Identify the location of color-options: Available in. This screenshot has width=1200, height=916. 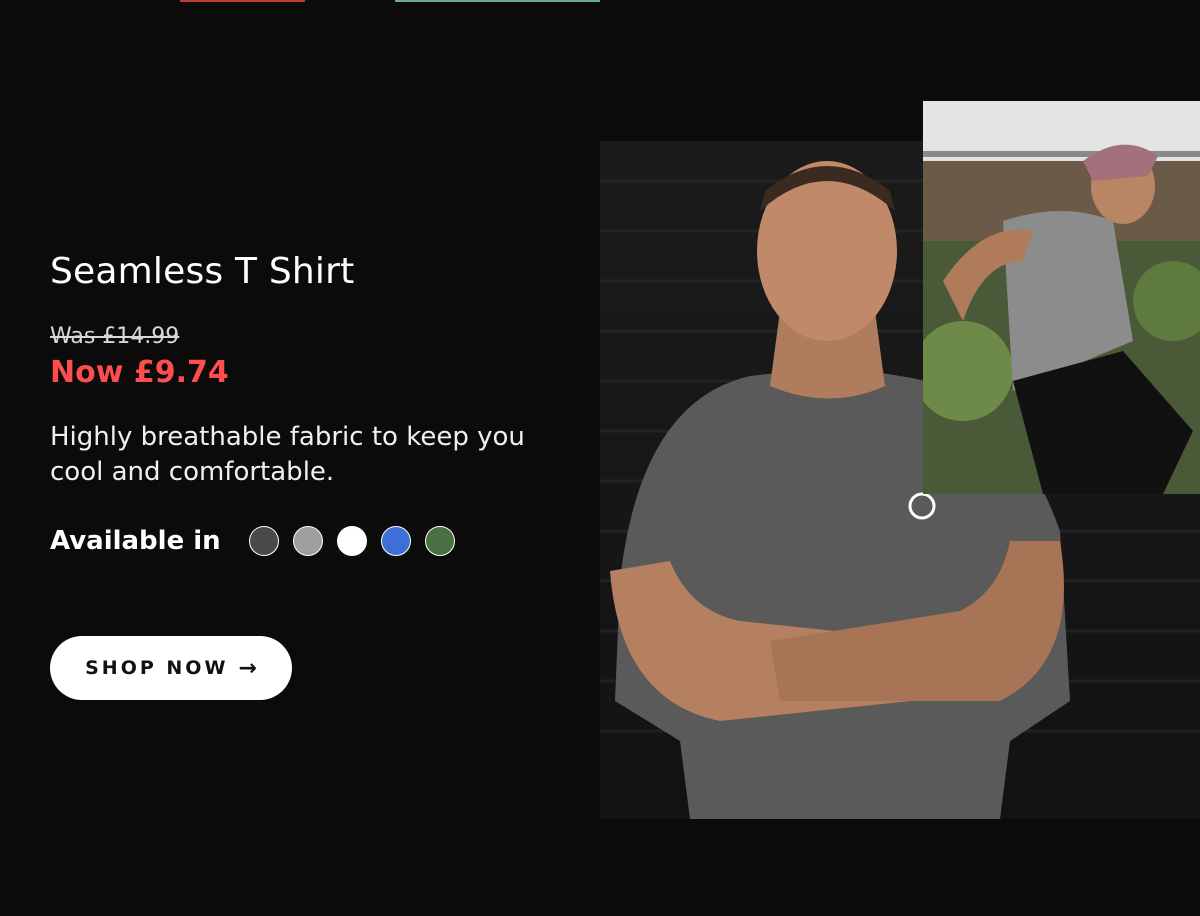
(310, 541).